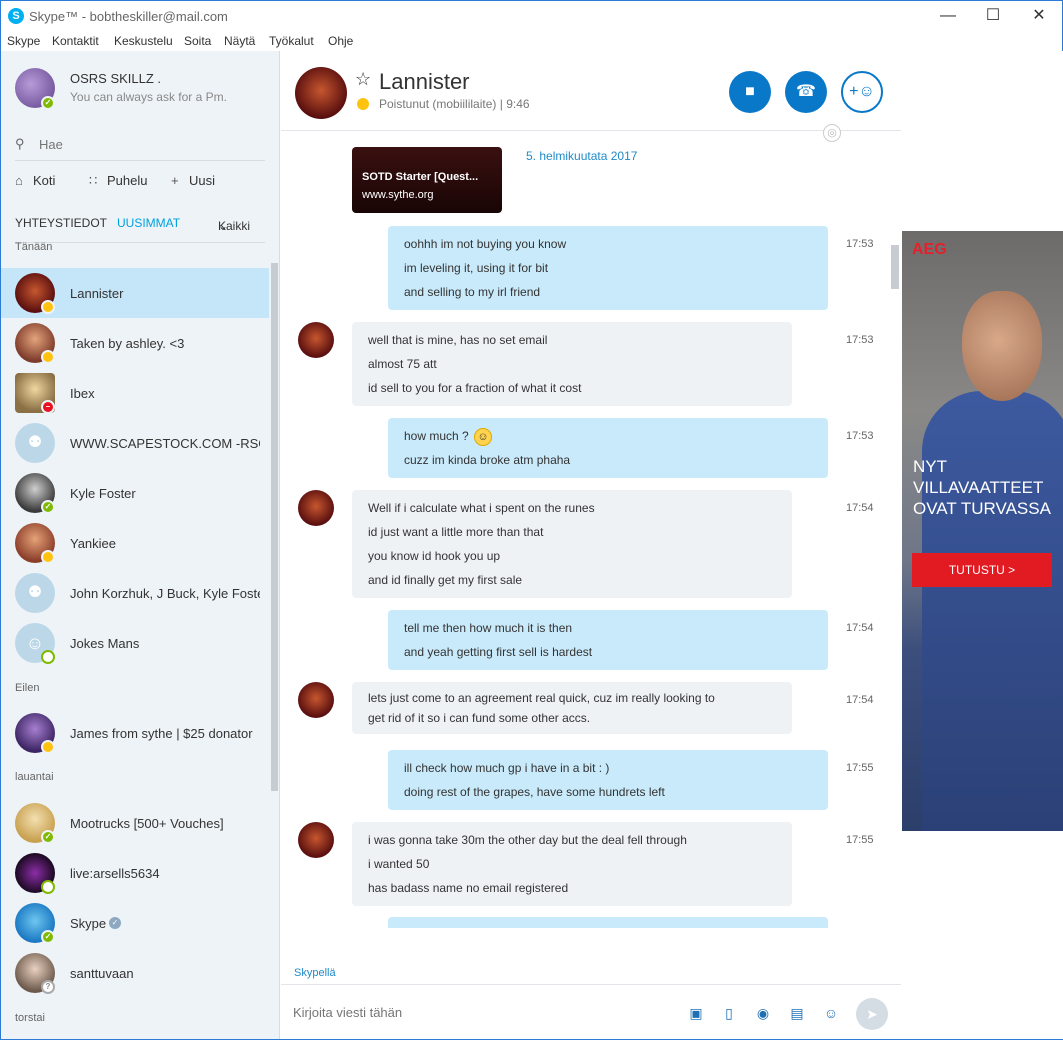 The width and height of the screenshot is (1063, 1040). What do you see at coordinates (831, 1014) in the screenshot?
I see `emoticon-icon: ☺` at bounding box center [831, 1014].